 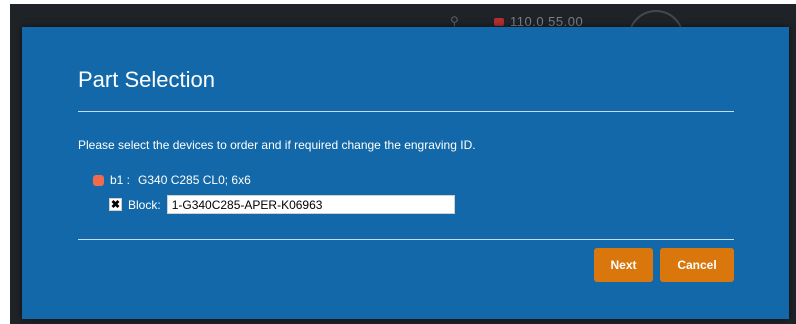 What do you see at coordinates (454, 21) in the screenshot?
I see `background-tool-icon: ⚲` at bounding box center [454, 21].